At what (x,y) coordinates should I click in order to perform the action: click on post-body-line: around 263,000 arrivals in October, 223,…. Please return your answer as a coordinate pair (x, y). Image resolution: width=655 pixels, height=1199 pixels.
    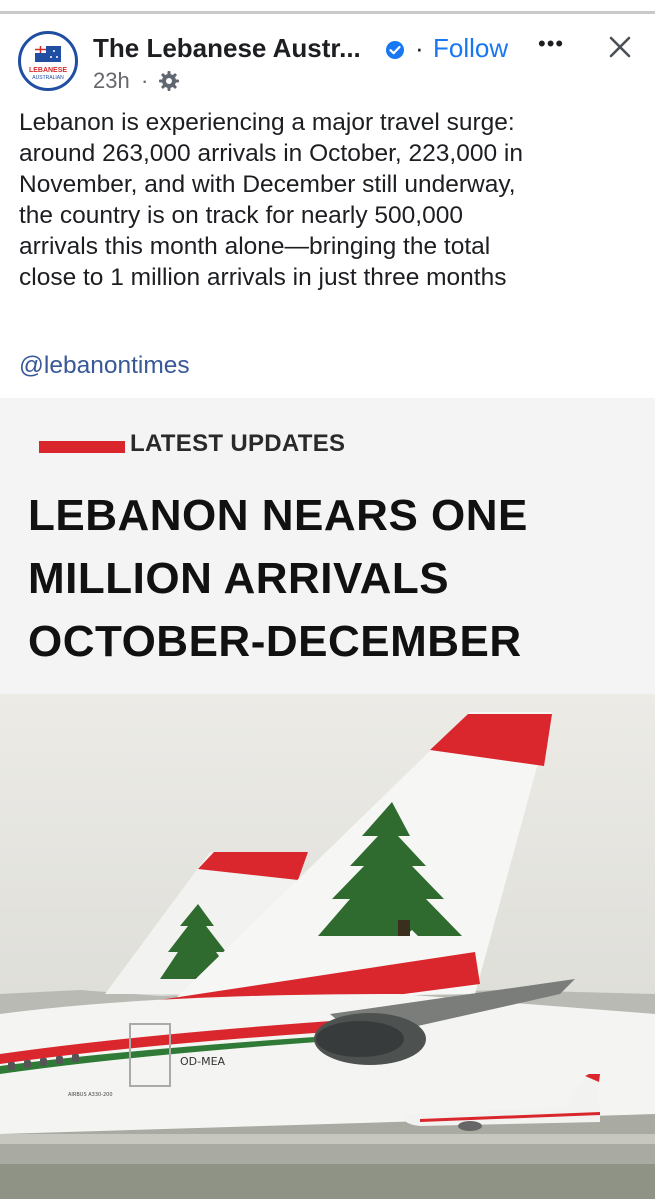
    Looking at the image, I should click on (271, 153).